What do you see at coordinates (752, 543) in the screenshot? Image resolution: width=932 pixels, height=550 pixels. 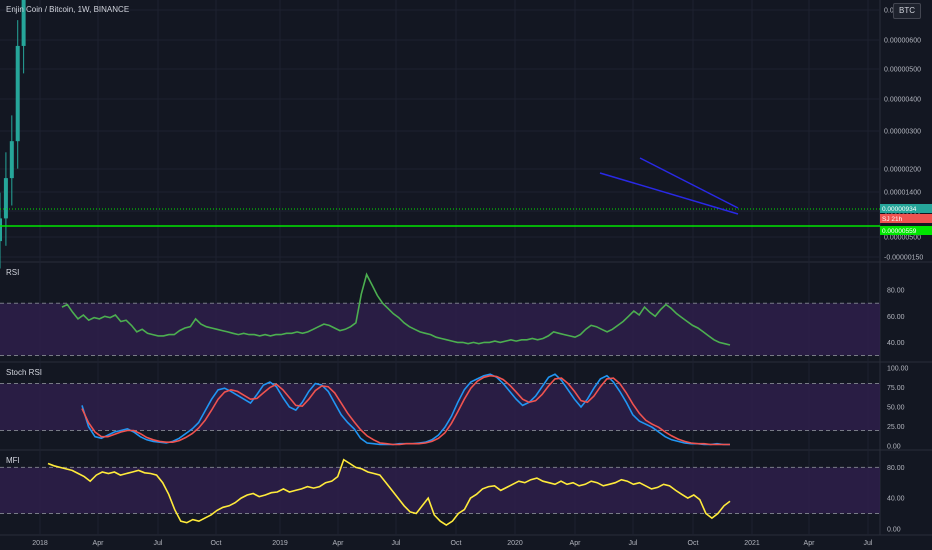 I see `x-tick-label: 2021` at bounding box center [752, 543].